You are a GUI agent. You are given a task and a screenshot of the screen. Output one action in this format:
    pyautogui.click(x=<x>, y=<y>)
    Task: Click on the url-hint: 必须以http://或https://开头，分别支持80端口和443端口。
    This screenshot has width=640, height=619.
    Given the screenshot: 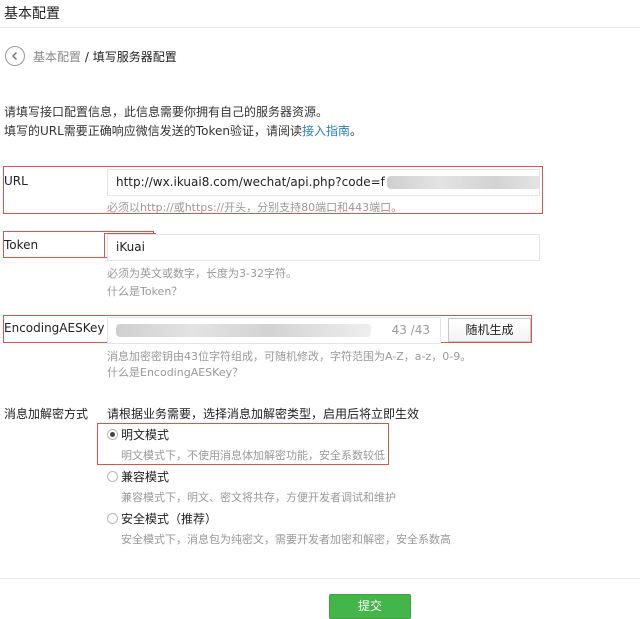 What is the action you would take?
    pyautogui.click(x=255, y=207)
    